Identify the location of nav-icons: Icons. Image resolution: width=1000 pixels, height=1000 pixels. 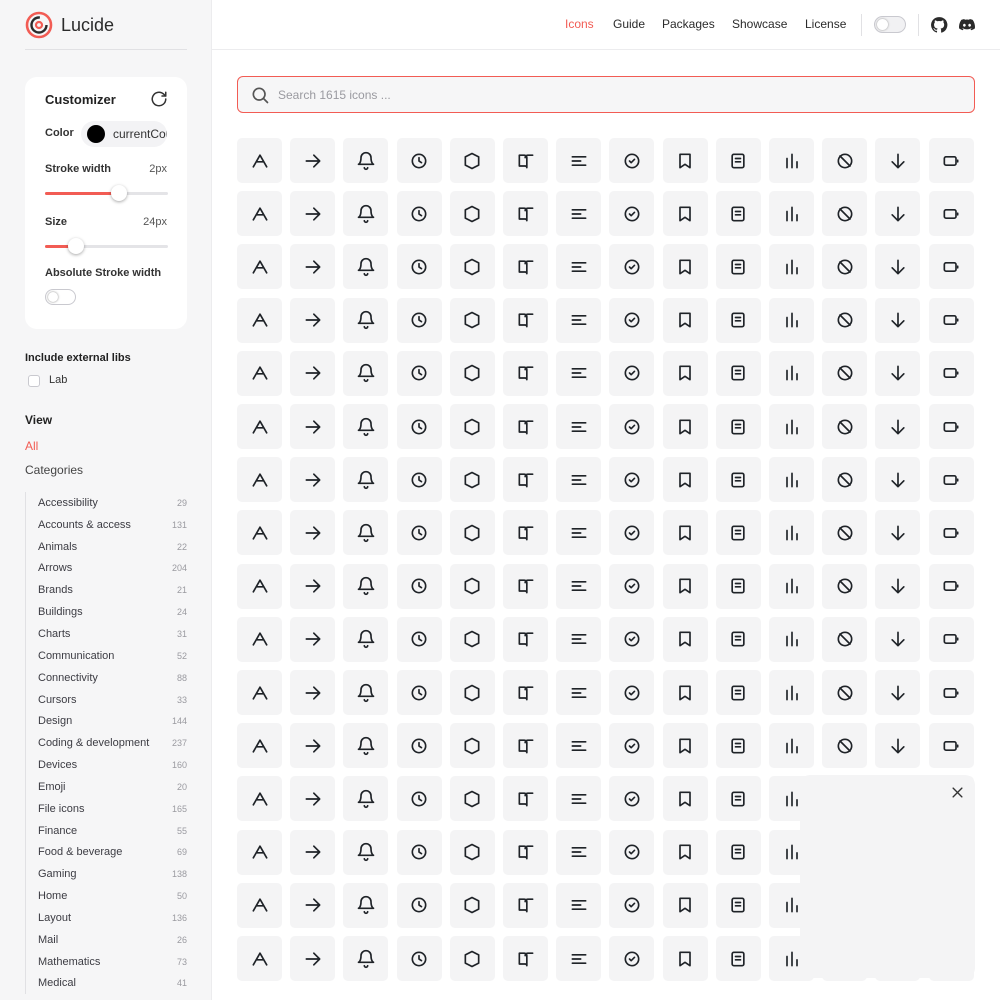
(579, 24).